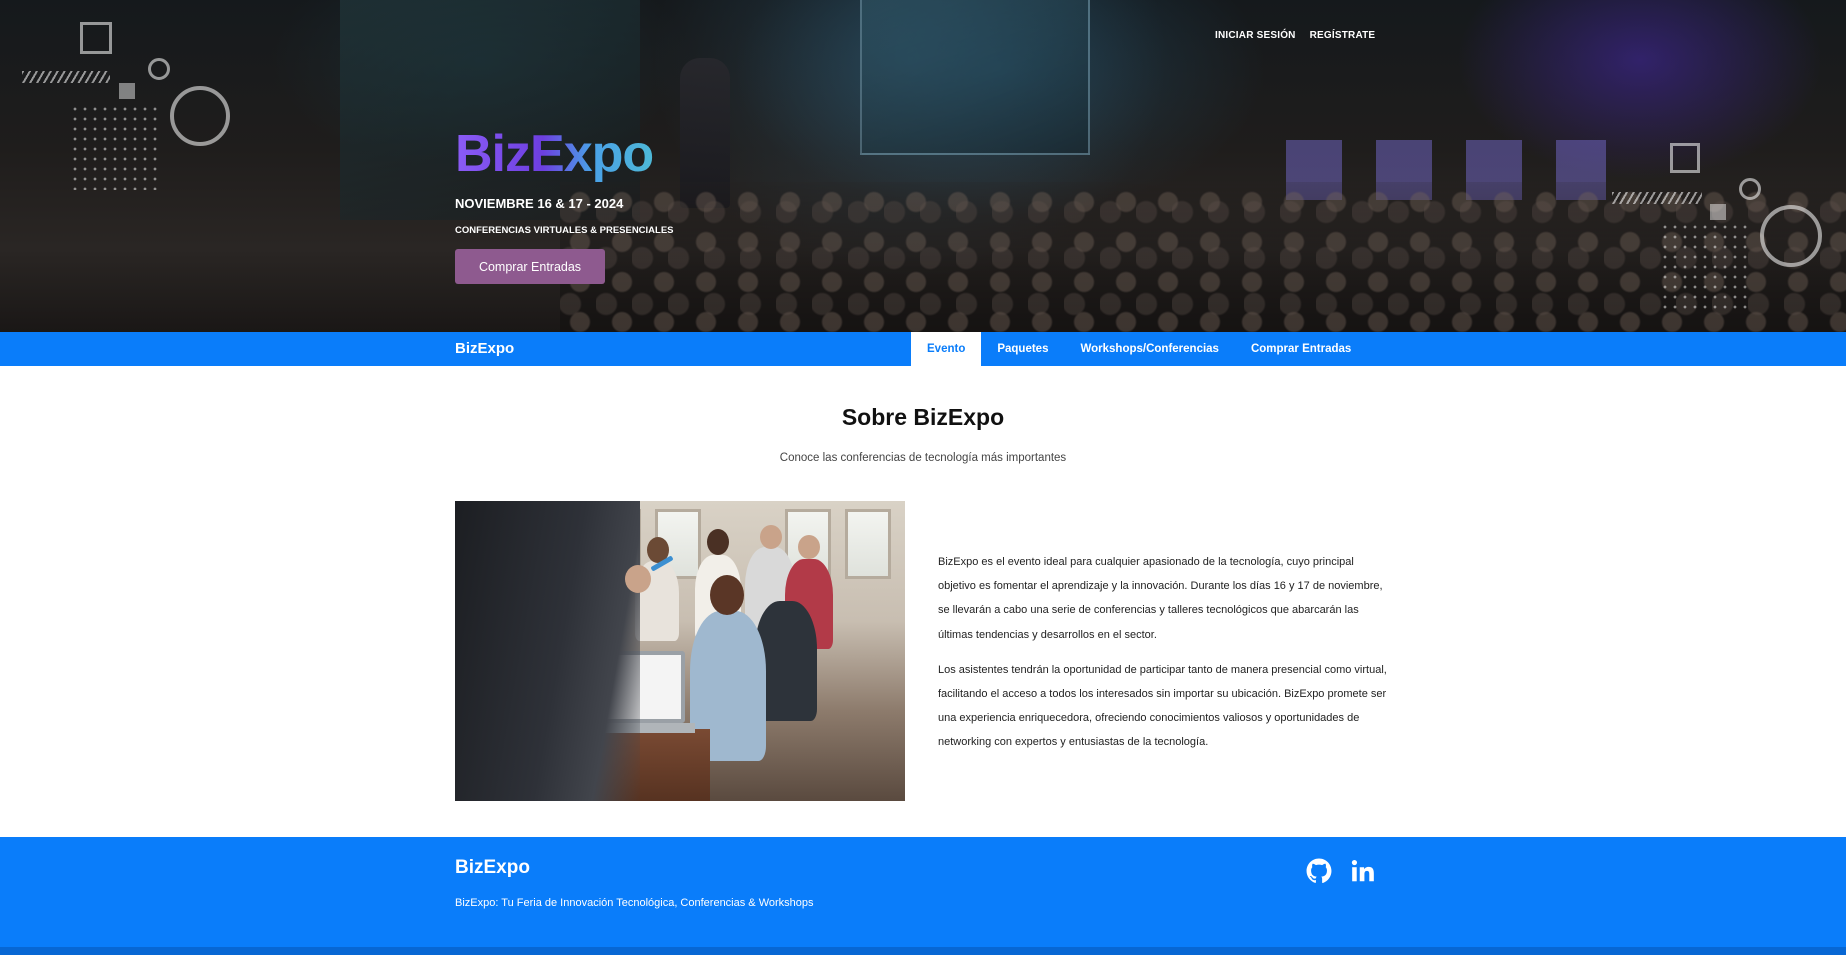  What do you see at coordinates (1301, 349) in the screenshot?
I see `nav-item-comprar-entradas: Comprar Entradas` at bounding box center [1301, 349].